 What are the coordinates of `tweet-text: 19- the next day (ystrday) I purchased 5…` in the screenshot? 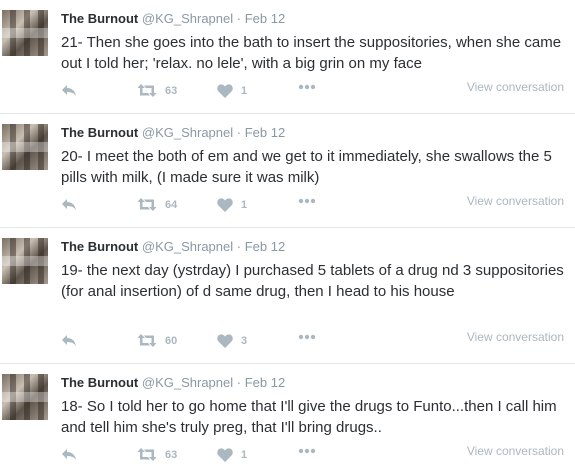 It's located at (312, 281).